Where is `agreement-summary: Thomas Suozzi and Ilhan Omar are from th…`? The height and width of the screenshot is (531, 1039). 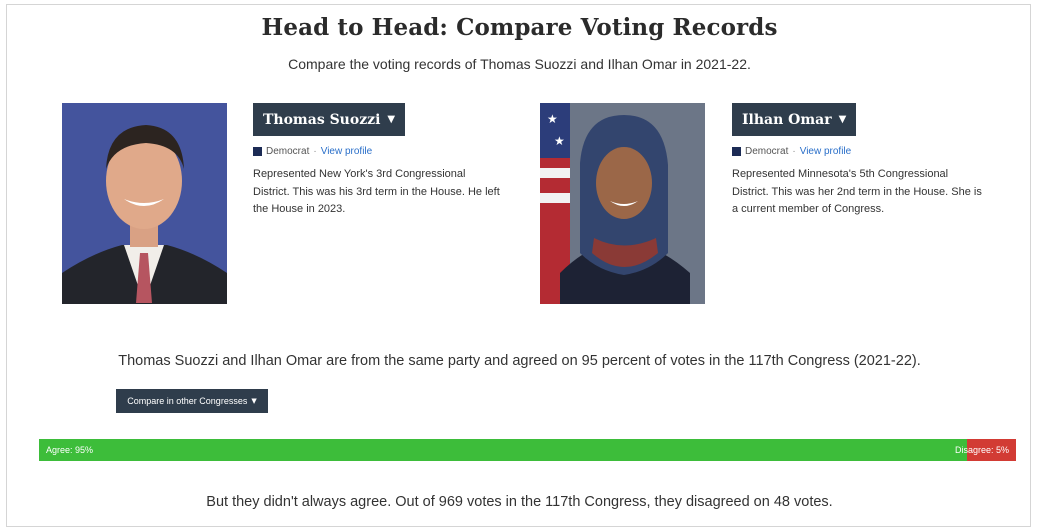
agreement-summary: Thomas Suozzi and Ilhan Omar are from th… is located at coordinates (519, 361).